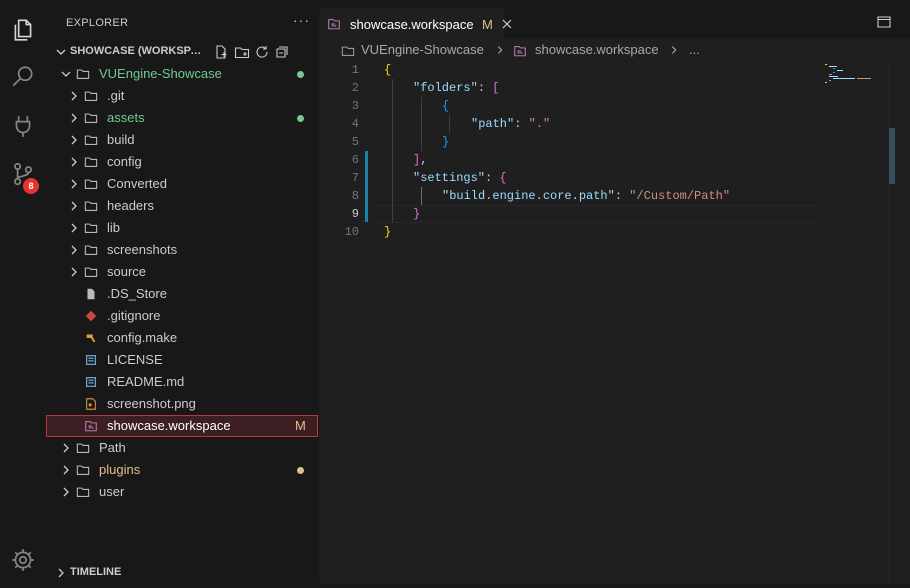 This screenshot has height=588, width=910. I want to click on line-number: 9, so click(355, 214).